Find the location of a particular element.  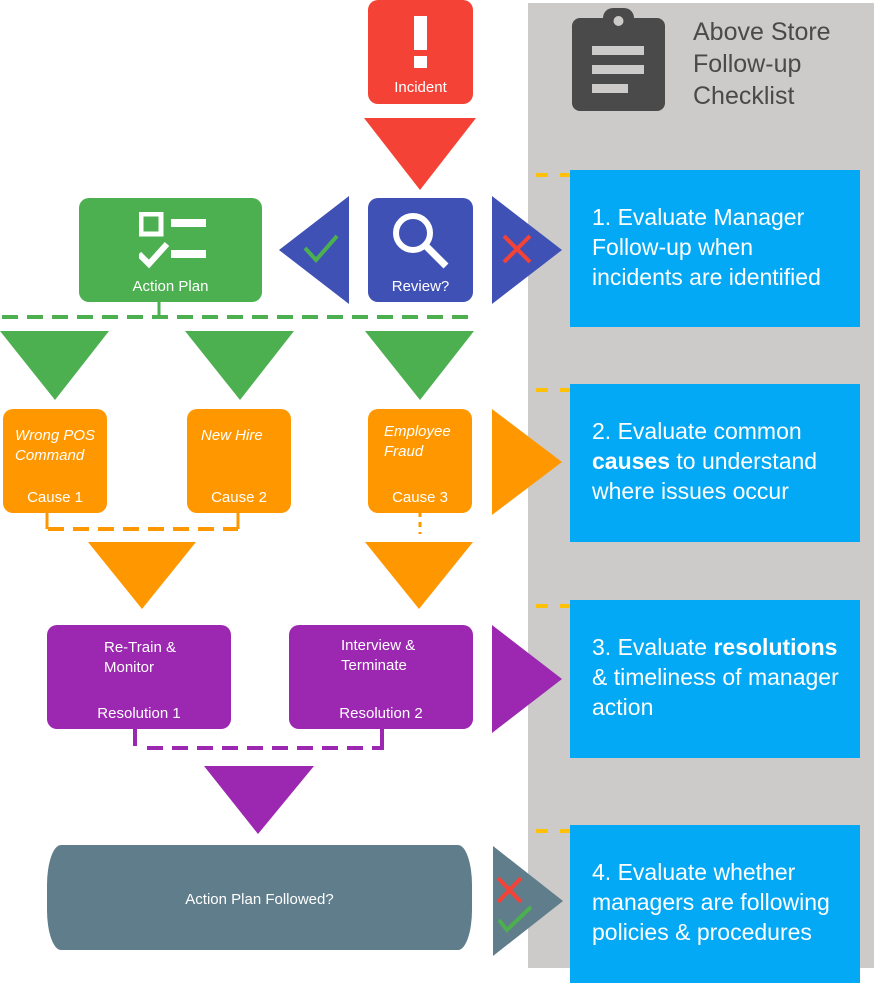

title-line: Above Store is located at coordinates (762, 32).